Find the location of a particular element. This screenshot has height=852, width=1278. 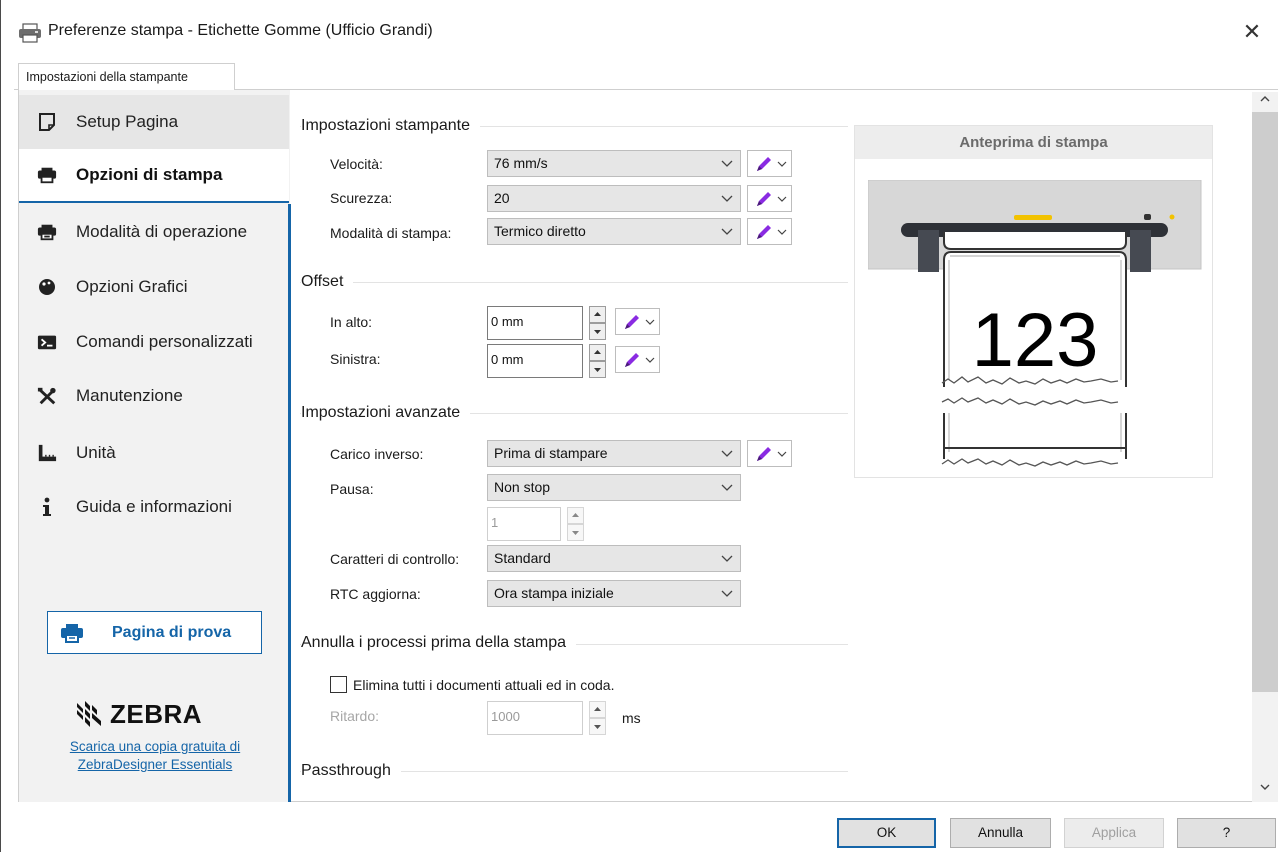

speed-value: 76 mm/s is located at coordinates (521, 163).